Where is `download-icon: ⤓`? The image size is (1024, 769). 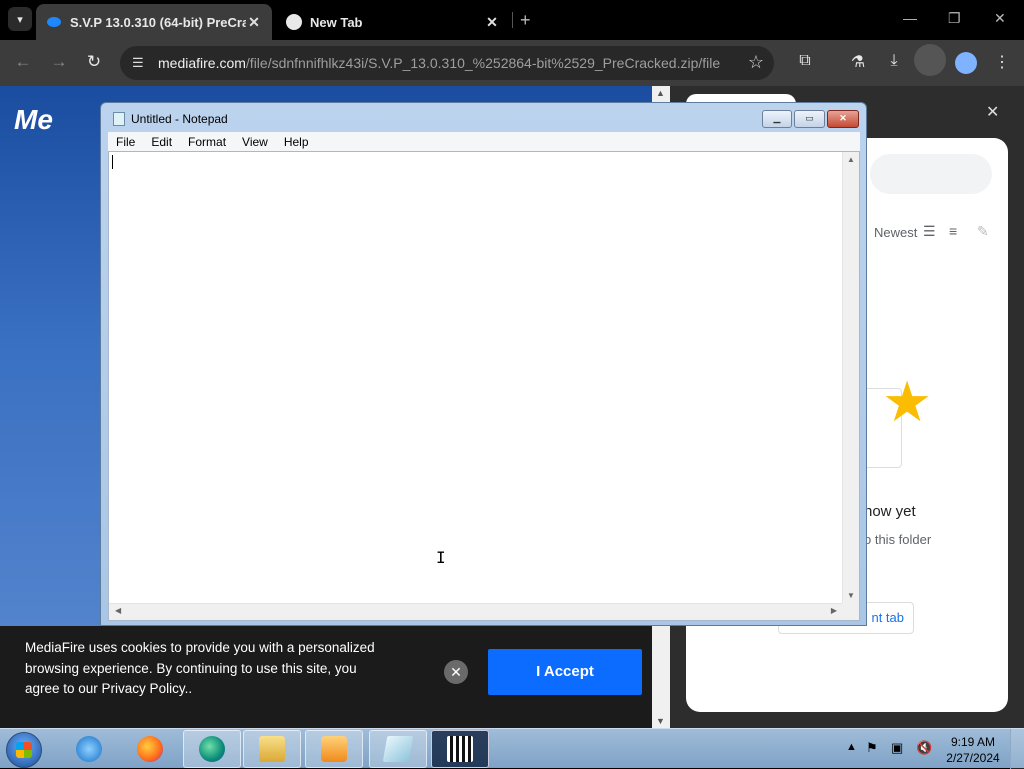 download-icon: ⤓ is located at coordinates (894, 61).